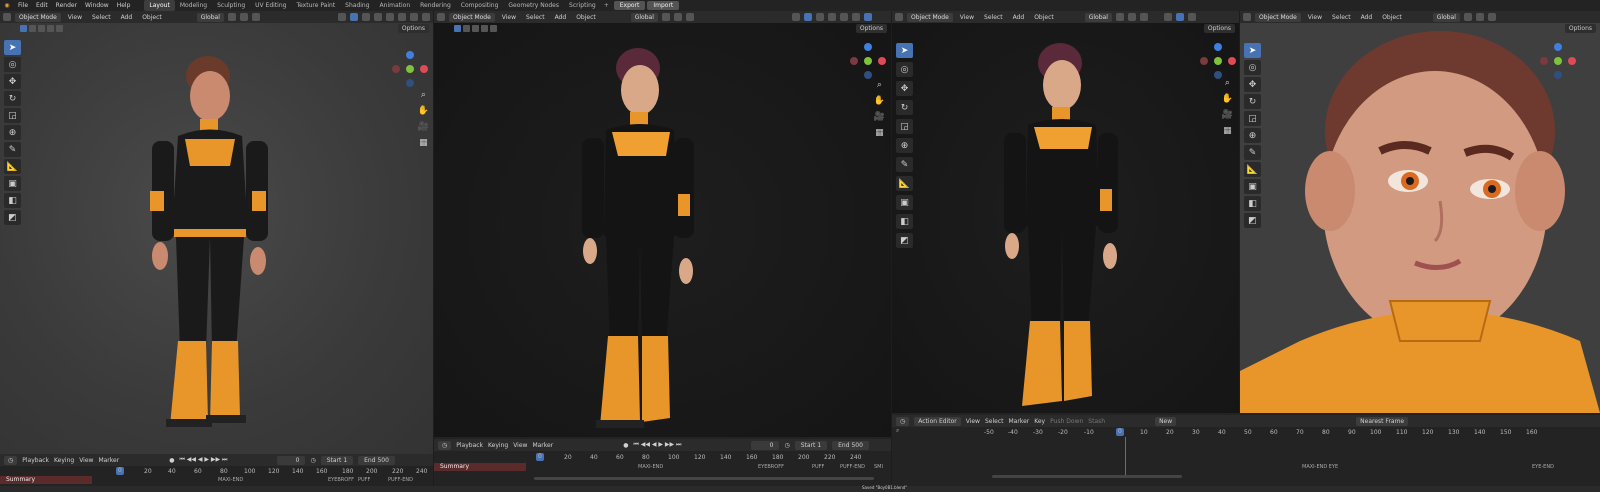  I want to click on marker: SMI, so click(878, 467).